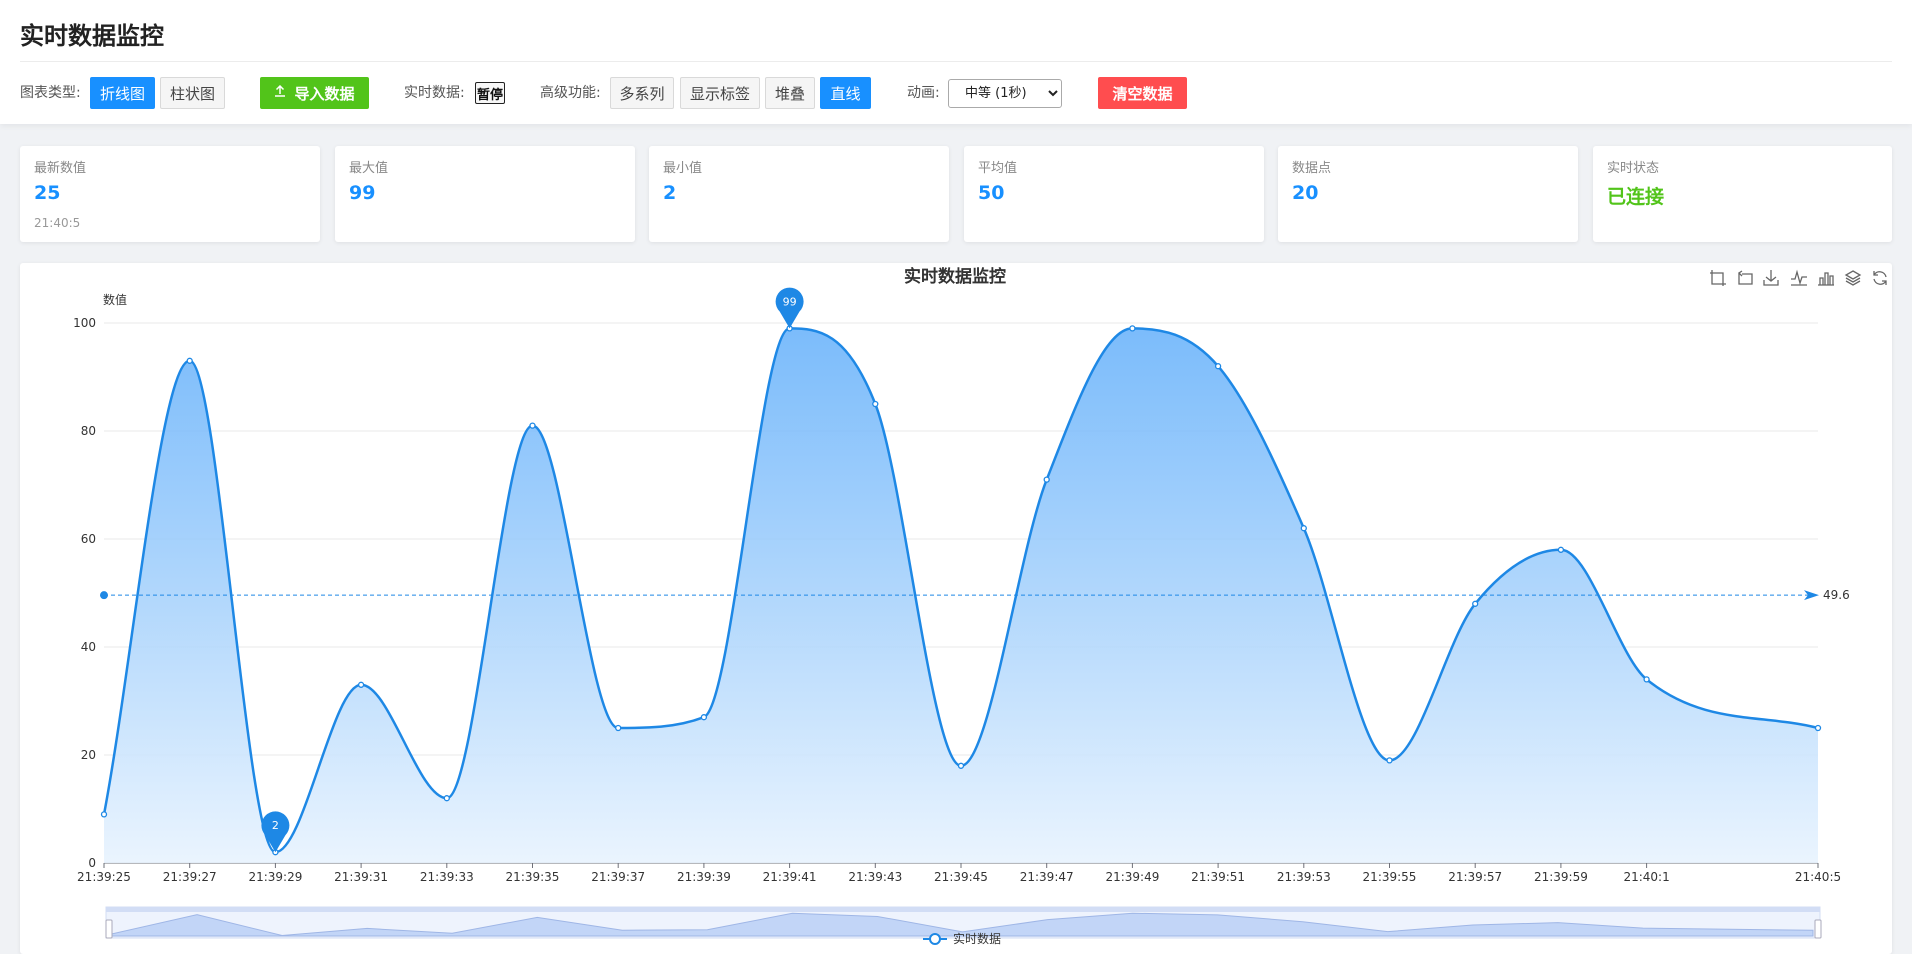 Image resolution: width=1912 pixels, height=954 pixels. I want to click on stat-card-count: 数据点 20, so click(1428, 194).